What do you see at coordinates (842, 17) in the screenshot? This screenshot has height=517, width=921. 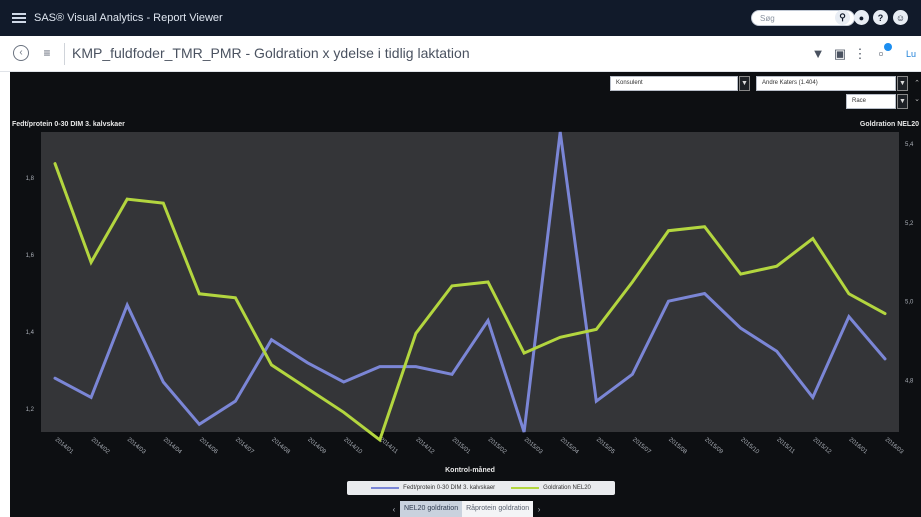 I see `search-icon: ⚲` at bounding box center [842, 17].